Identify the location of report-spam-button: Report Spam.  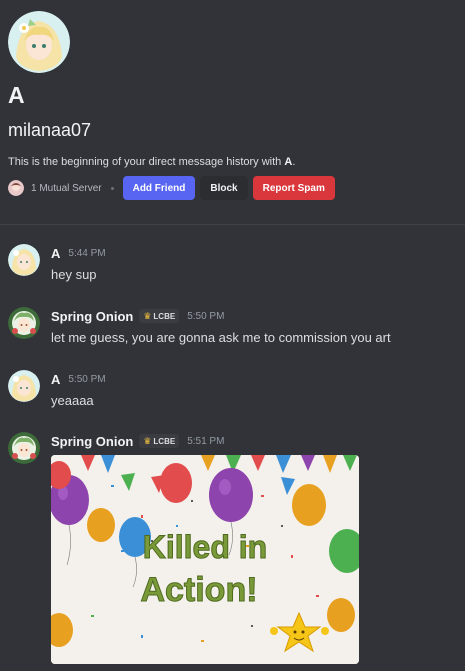
(293, 188).